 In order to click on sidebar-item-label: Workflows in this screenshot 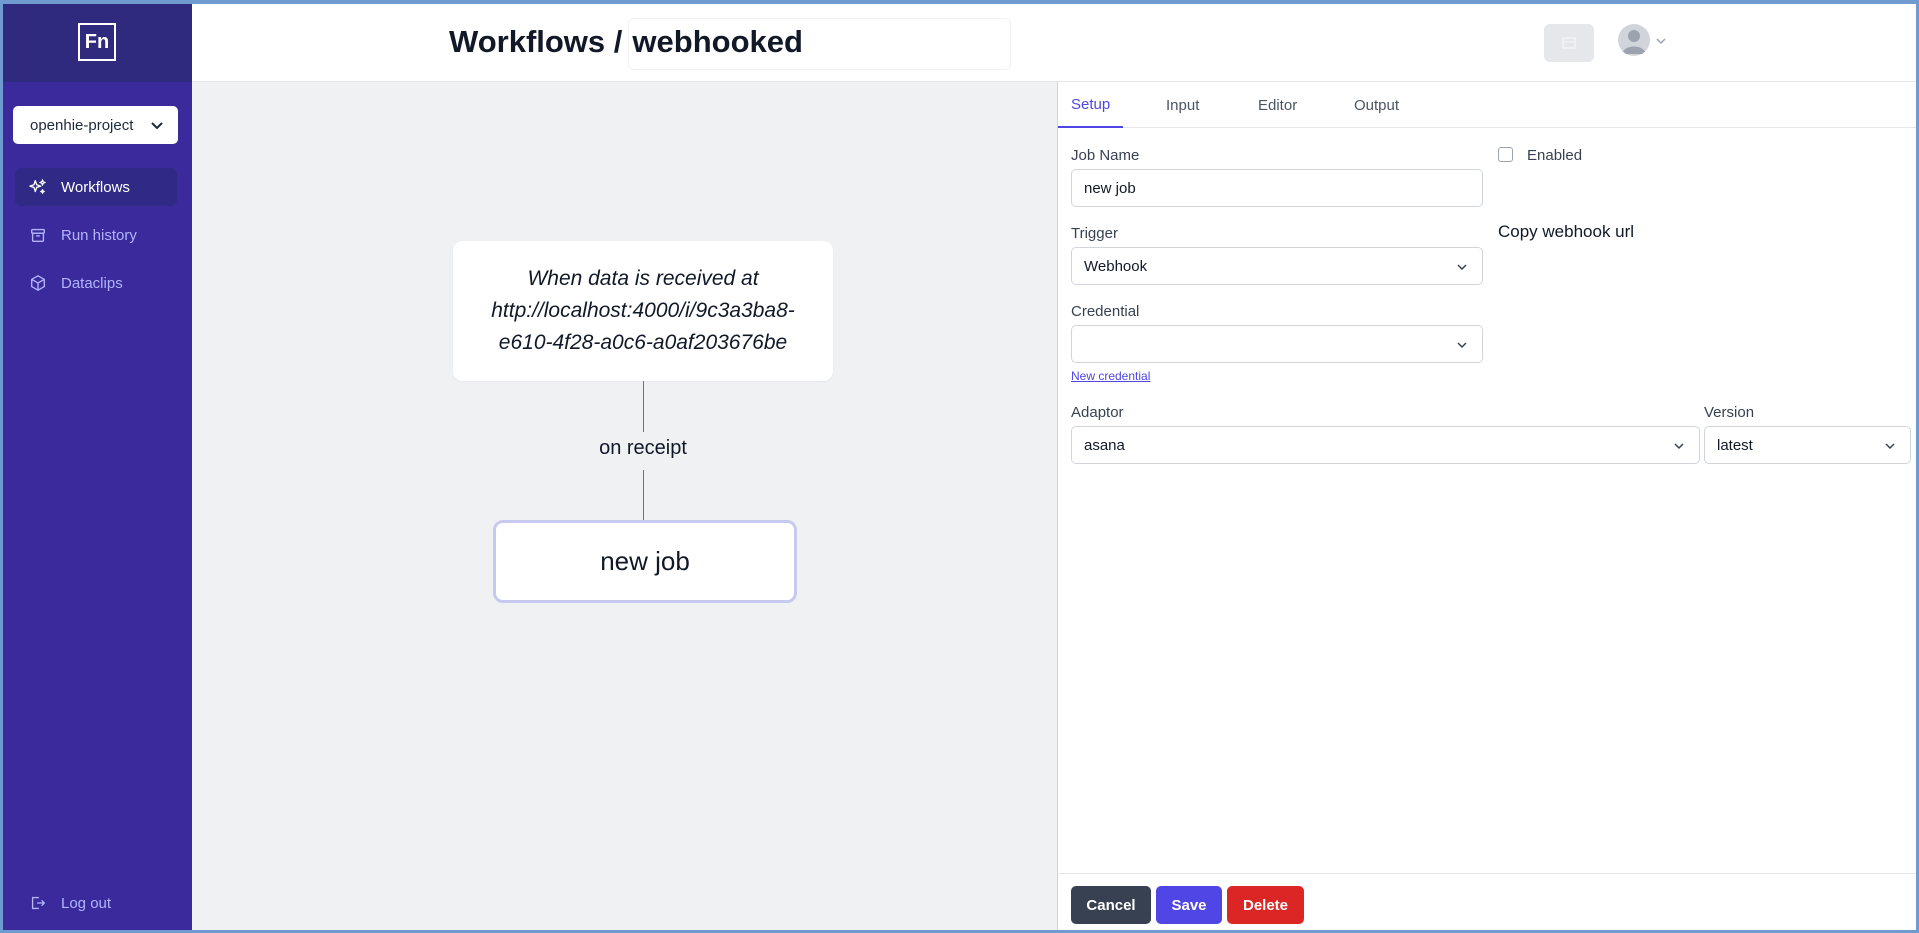, I will do `click(95, 187)`.